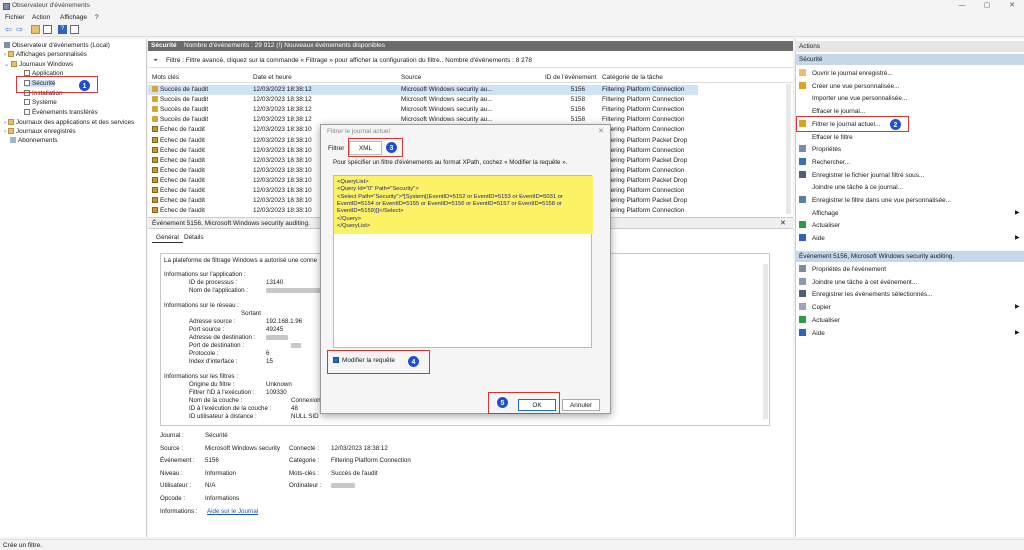 The width and height of the screenshot is (1024, 550). Describe the element at coordinates (802, 307) in the screenshot. I see `copy-icon` at that location.